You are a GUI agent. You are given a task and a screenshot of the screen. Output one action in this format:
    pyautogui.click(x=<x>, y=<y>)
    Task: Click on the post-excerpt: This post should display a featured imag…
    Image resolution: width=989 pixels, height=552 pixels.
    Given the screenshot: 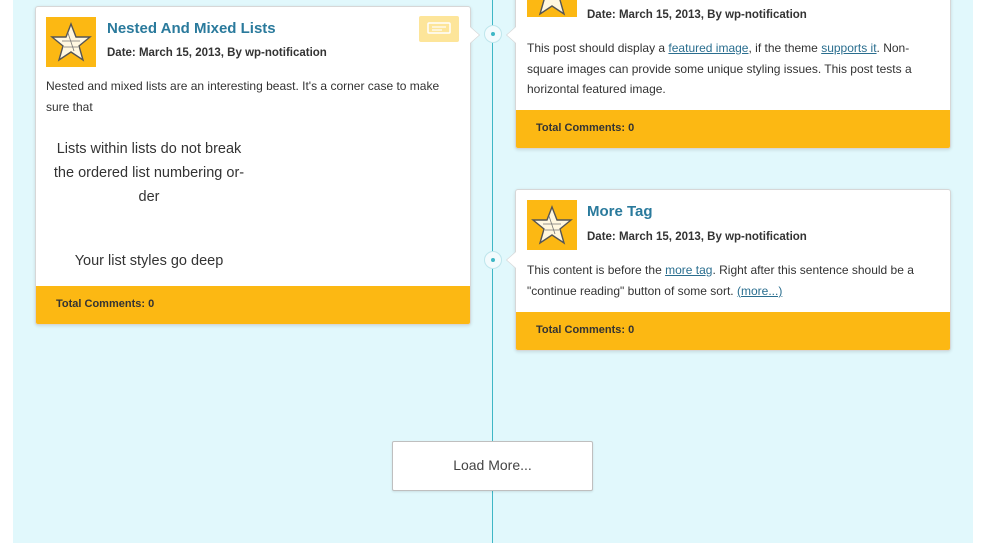 What is the action you would take?
    pyautogui.click(x=732, y=69)
    